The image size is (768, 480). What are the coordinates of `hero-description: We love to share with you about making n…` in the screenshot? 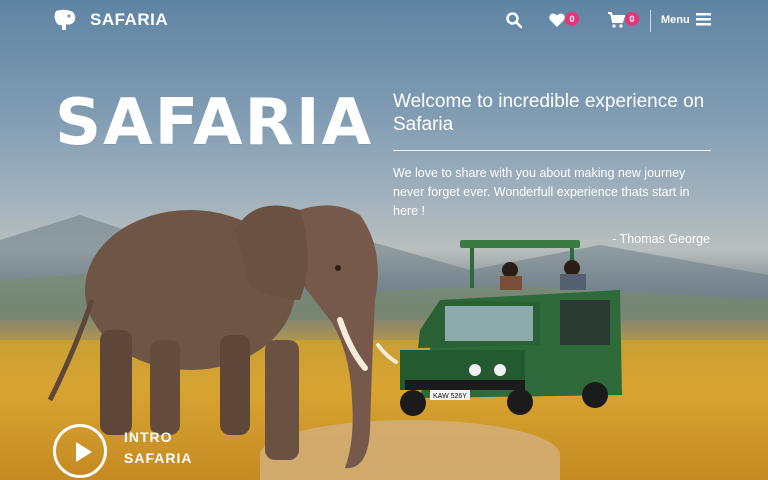 It's located at (541, 192).